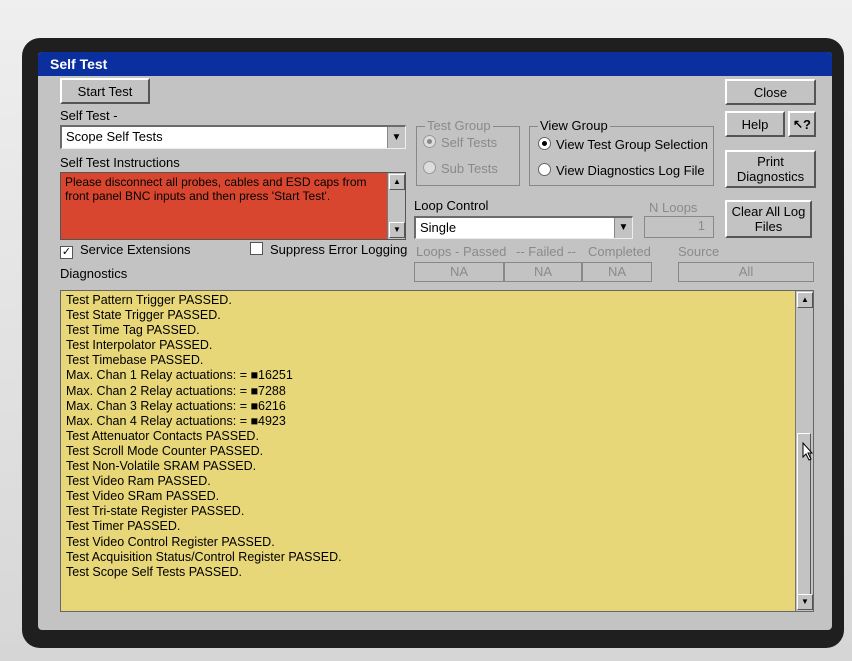 The height and width of the screenshot is (661, 852). What do you see at coordinates (89, 115) in the screenshot?
I see `self-test-label: Self Test -` at bounding box center [89, 115].